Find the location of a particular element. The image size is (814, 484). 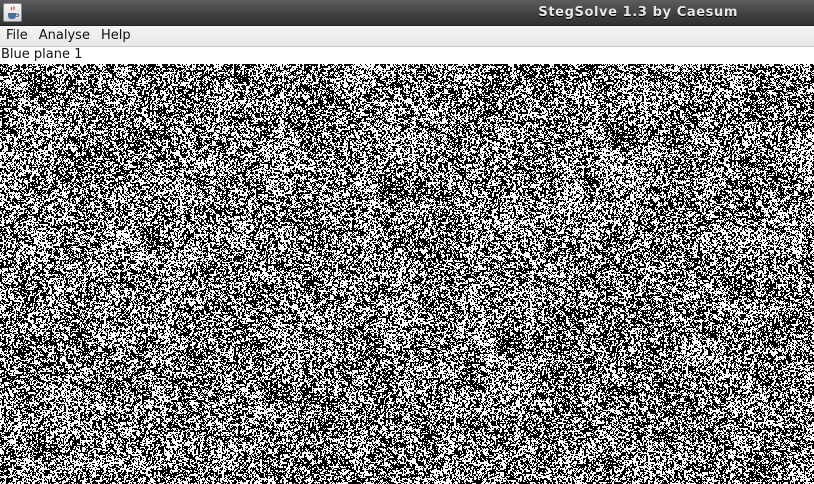

plane-label: Blue plane 1 is located at coordinates (407, 55).